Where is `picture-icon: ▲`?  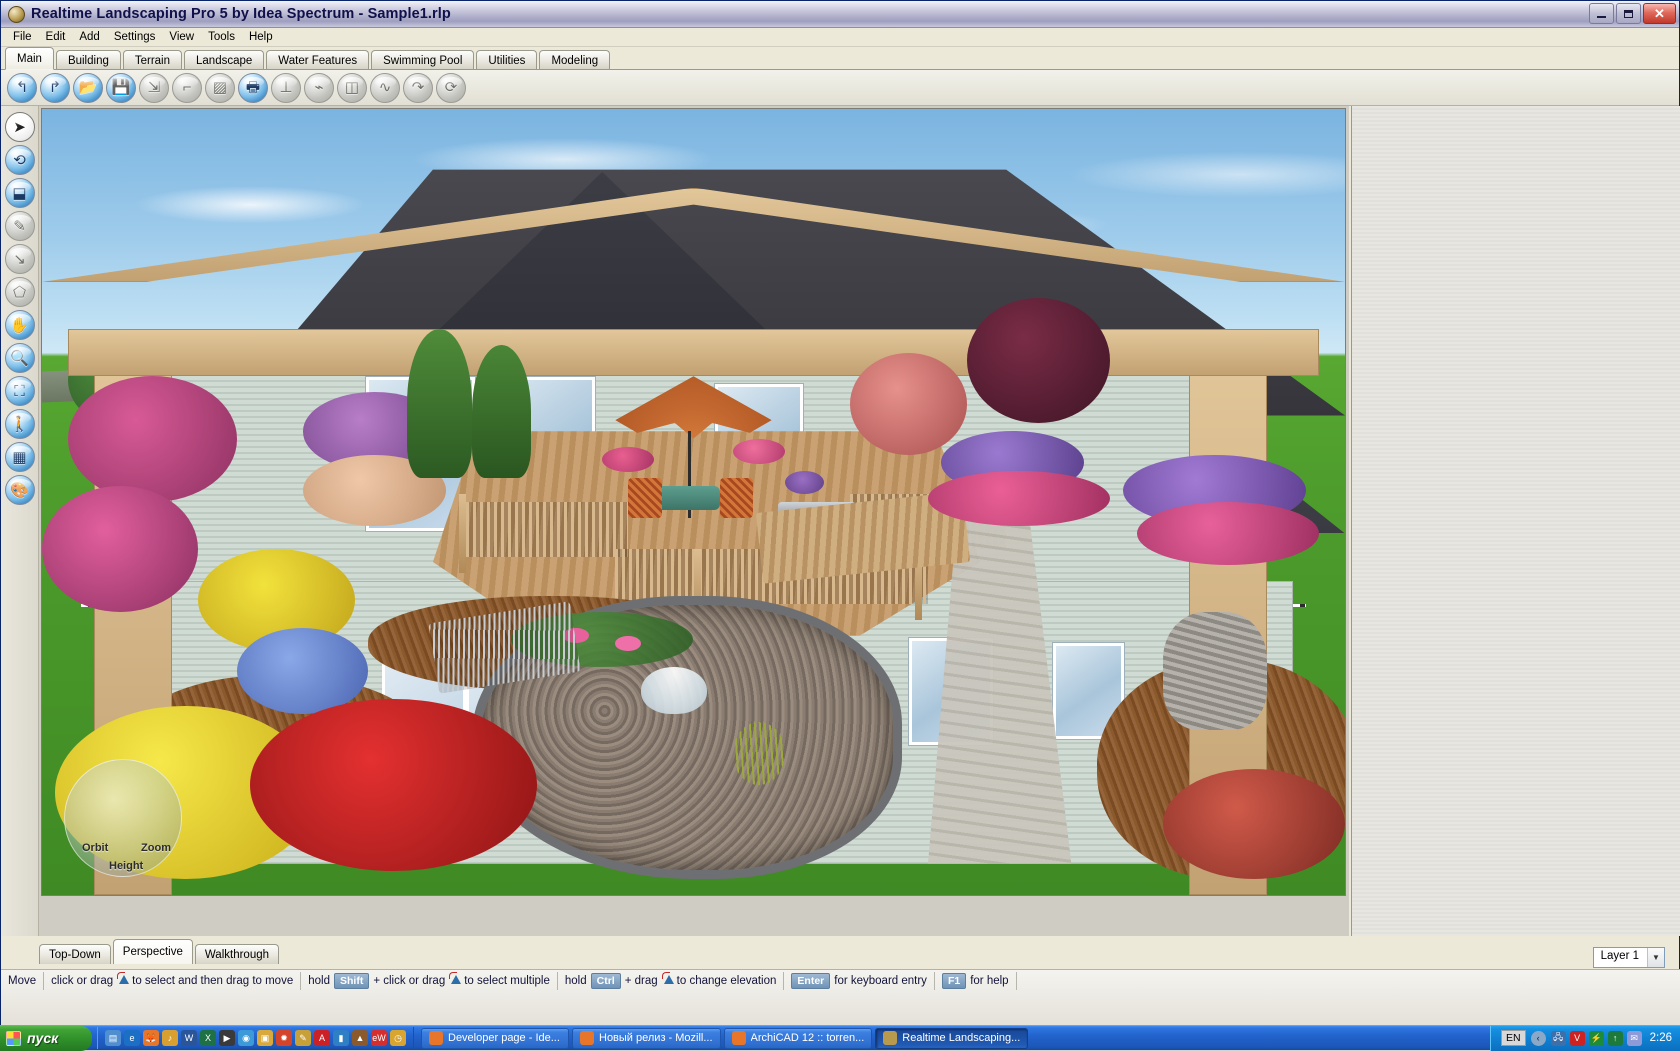 picture-icon: ▲ is located at coordinates (360, 1038).